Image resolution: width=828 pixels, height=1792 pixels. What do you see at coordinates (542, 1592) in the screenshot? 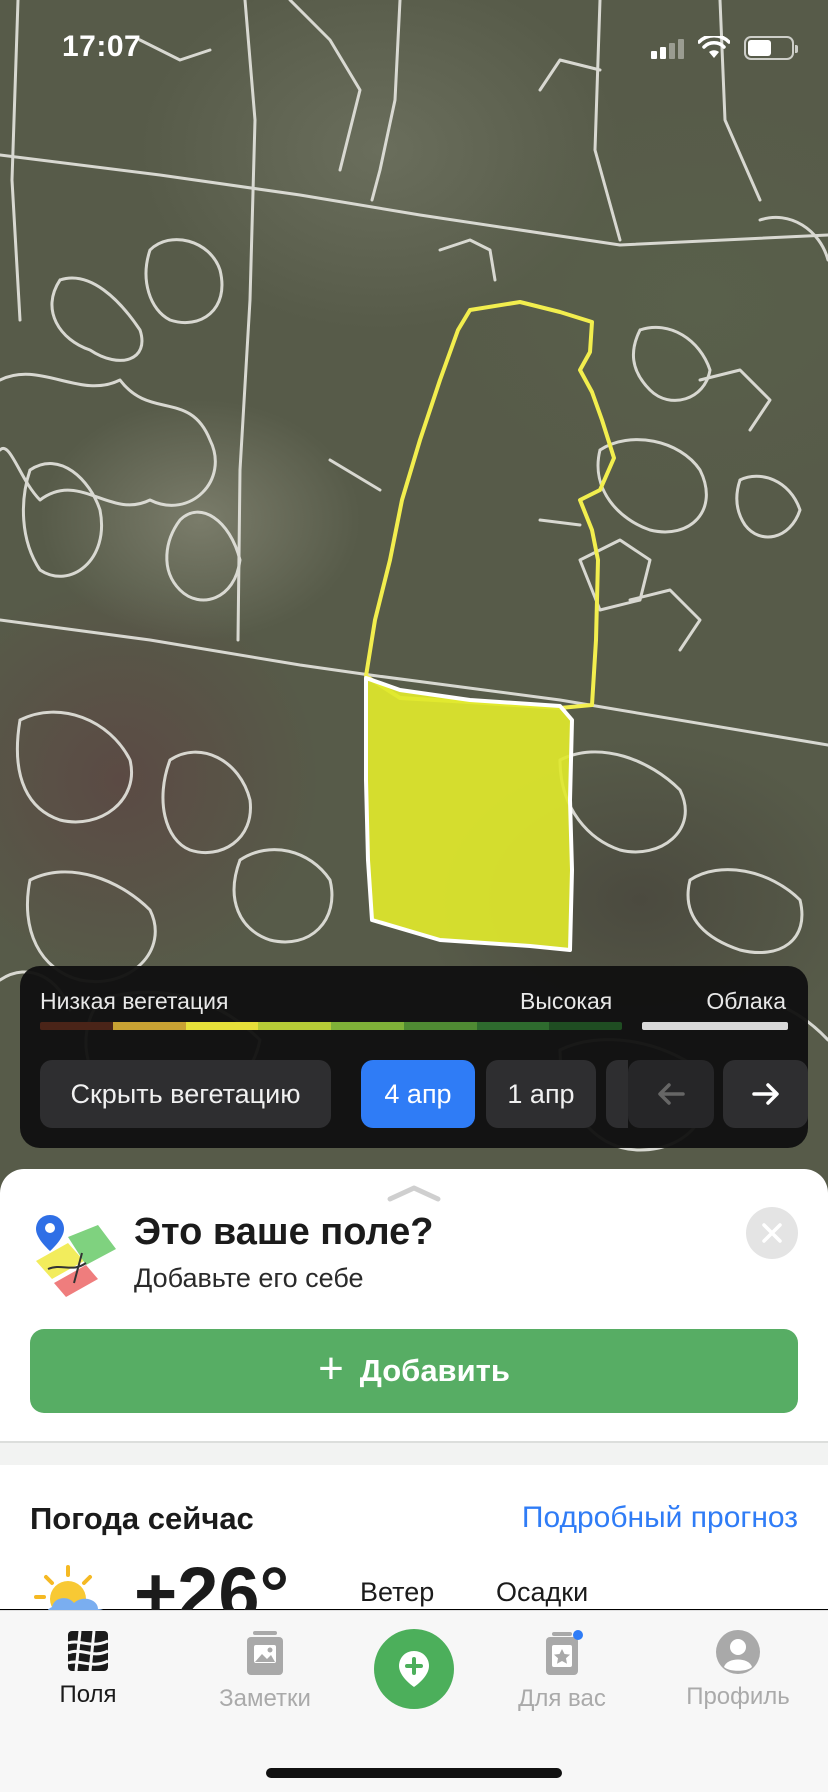
I see `precipitation-label: Осадки` at bounding box center [542, 1592].